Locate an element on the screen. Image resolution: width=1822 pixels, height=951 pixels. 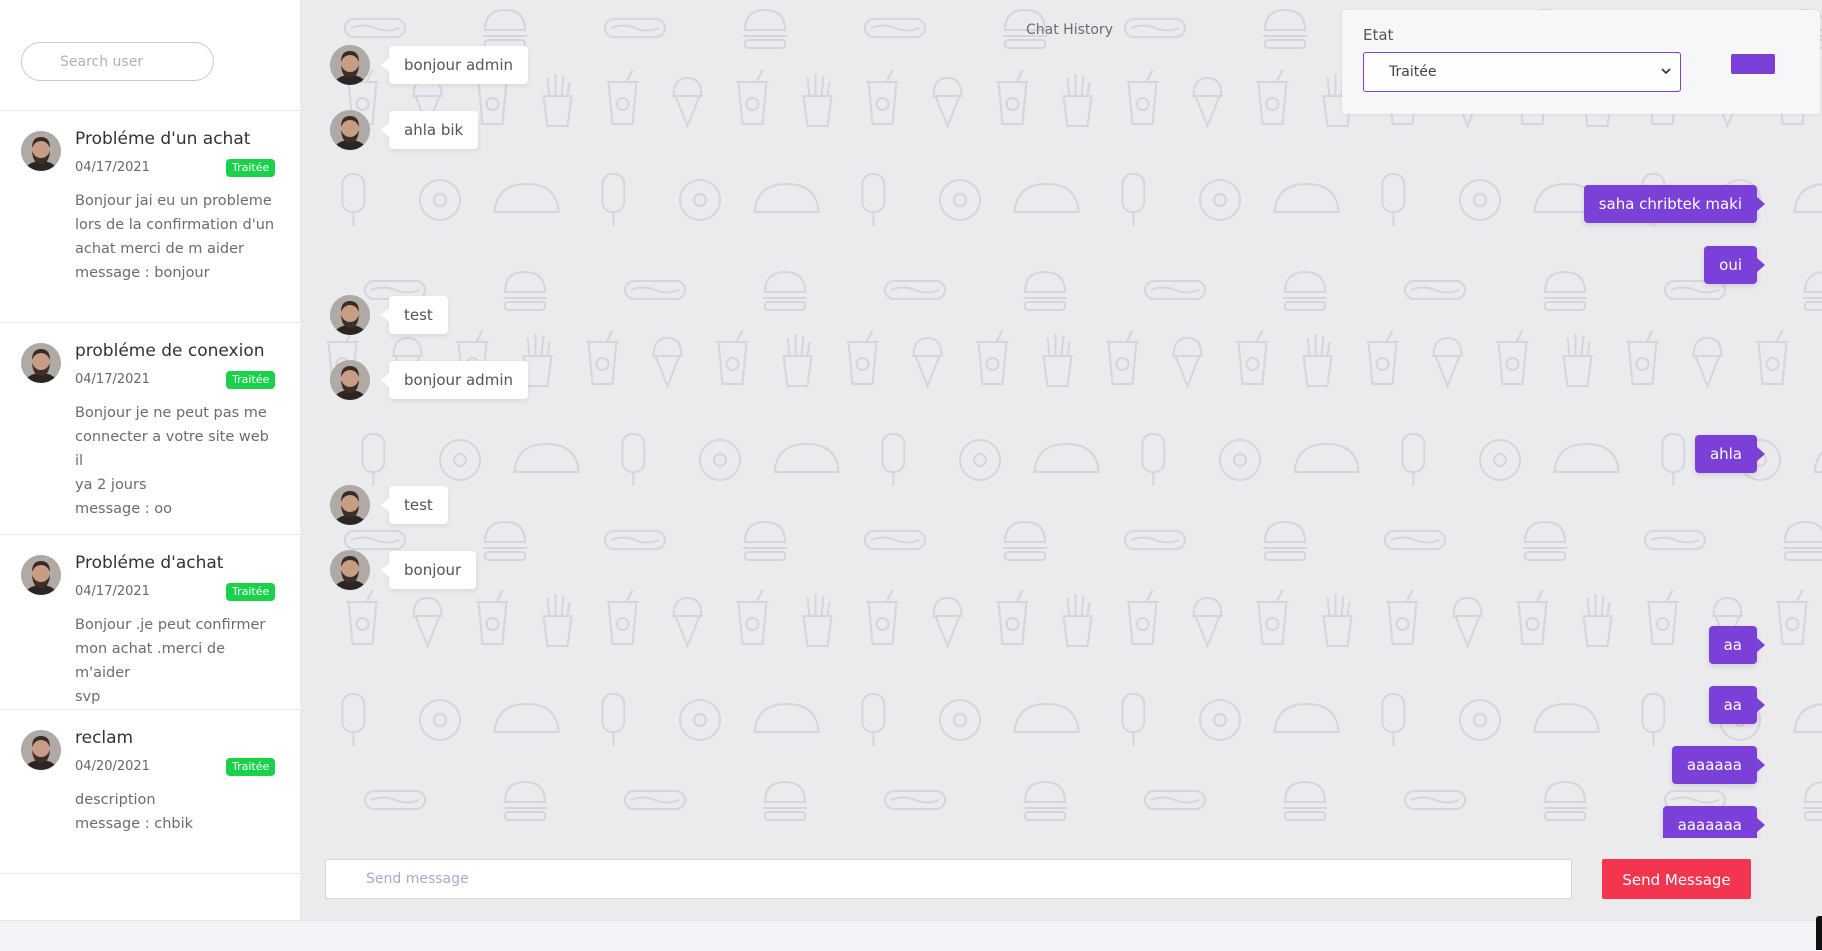
desc-line: ya 2 jours is located at coordinates (111, 485).